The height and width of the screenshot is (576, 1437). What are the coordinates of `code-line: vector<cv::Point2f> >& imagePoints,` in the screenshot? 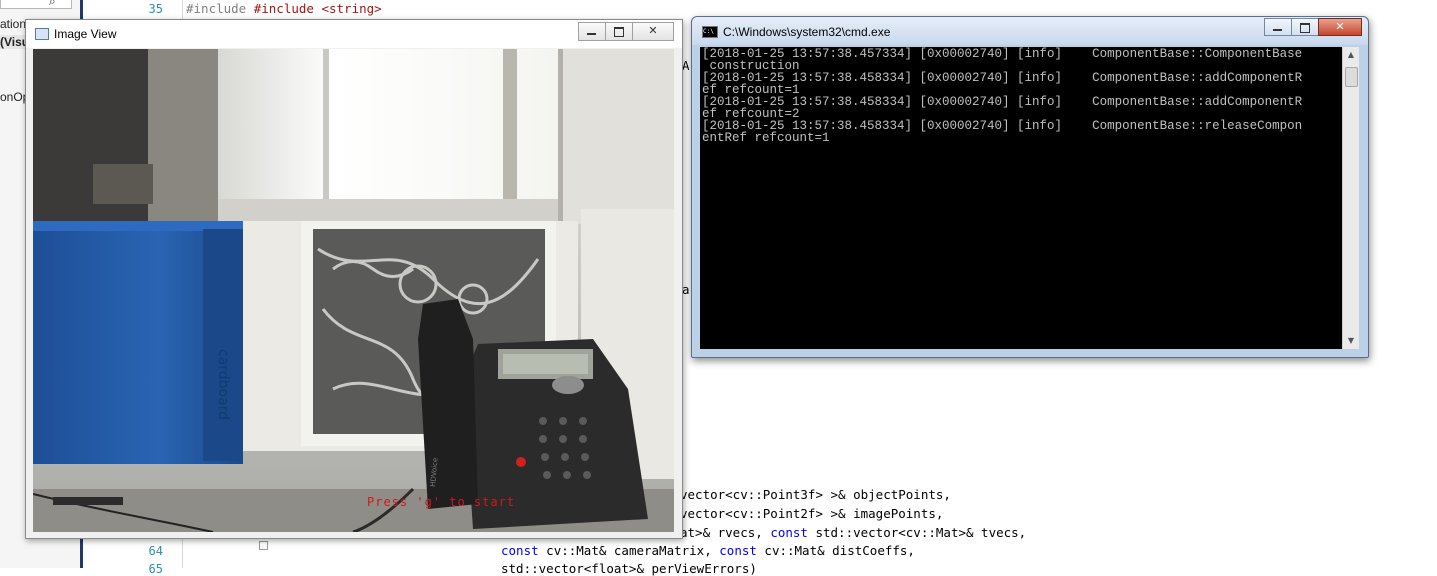 It's located at (811, 513).